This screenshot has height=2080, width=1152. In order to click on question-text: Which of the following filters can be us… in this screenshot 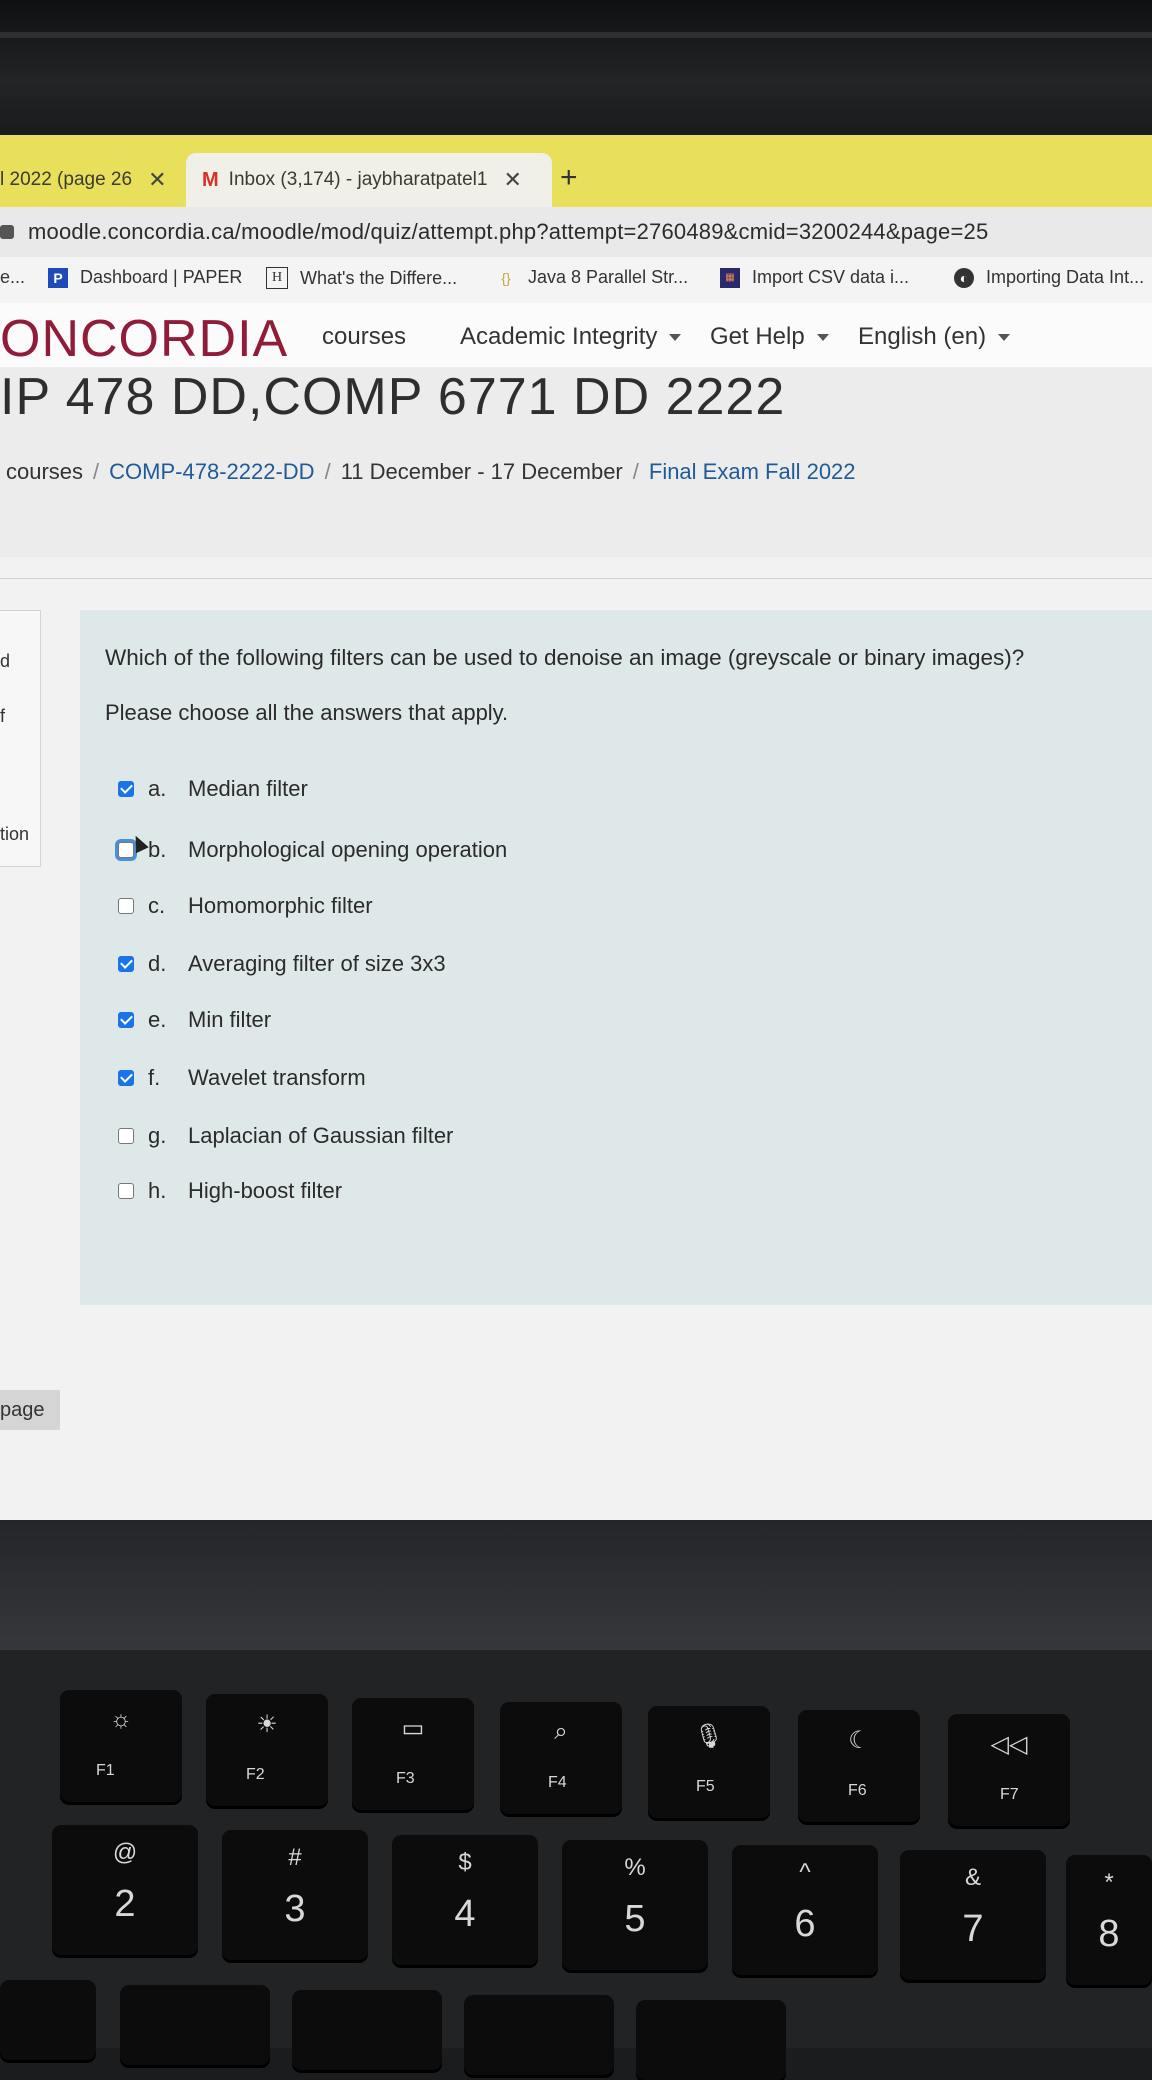, I will do `click(565, 657)`.